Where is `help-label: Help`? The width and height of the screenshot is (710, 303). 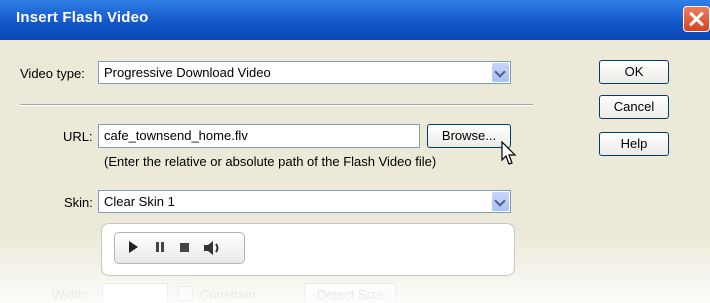 help-label: Help is located at coordinates (634, 143).